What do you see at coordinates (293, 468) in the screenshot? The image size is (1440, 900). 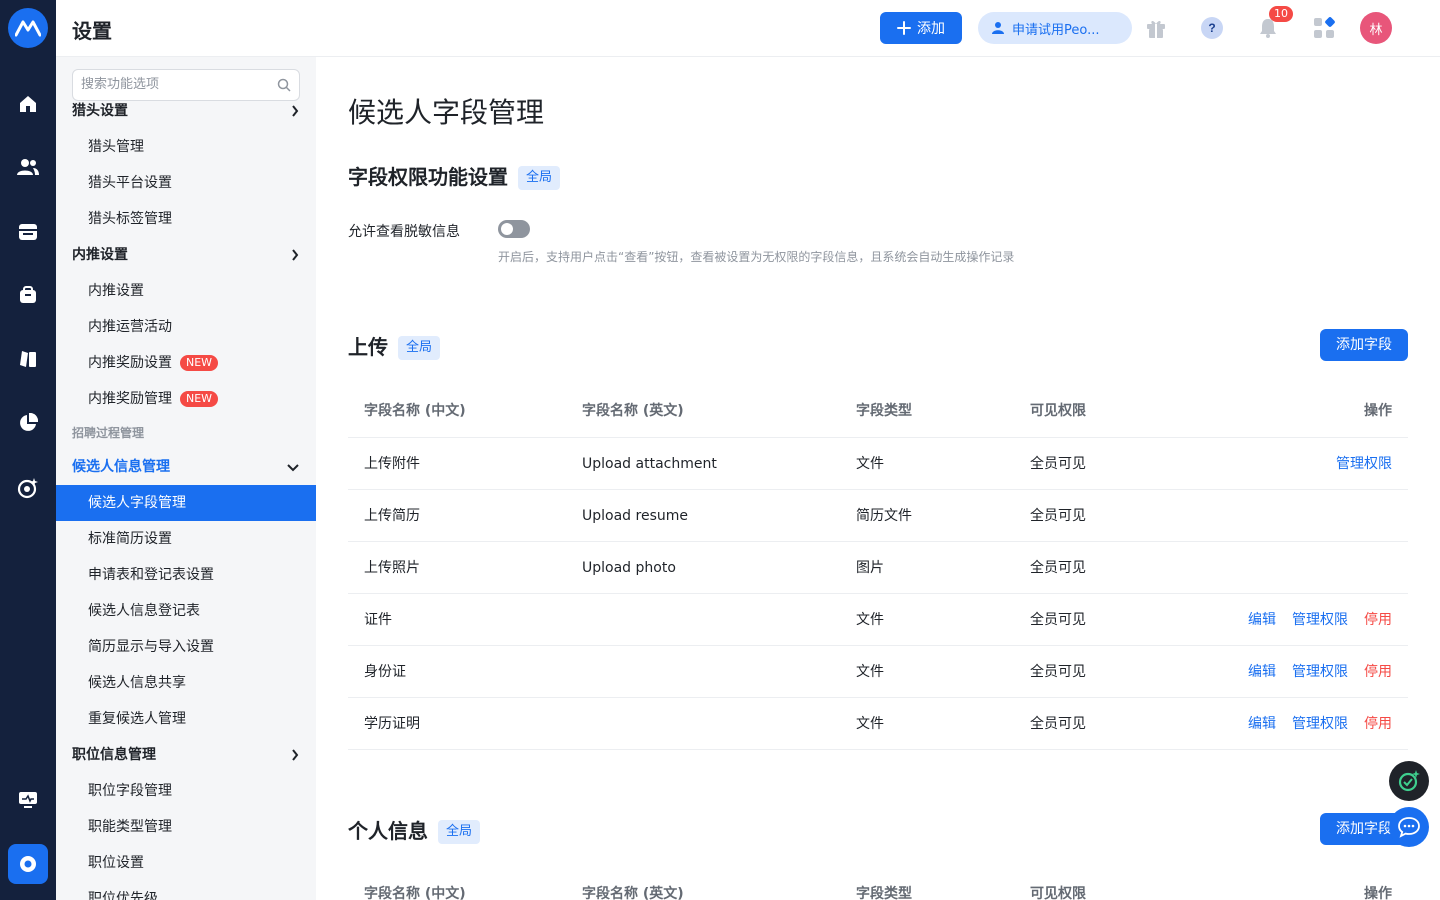 I see `chevron-down-icon` at bounding box center [293, 468].